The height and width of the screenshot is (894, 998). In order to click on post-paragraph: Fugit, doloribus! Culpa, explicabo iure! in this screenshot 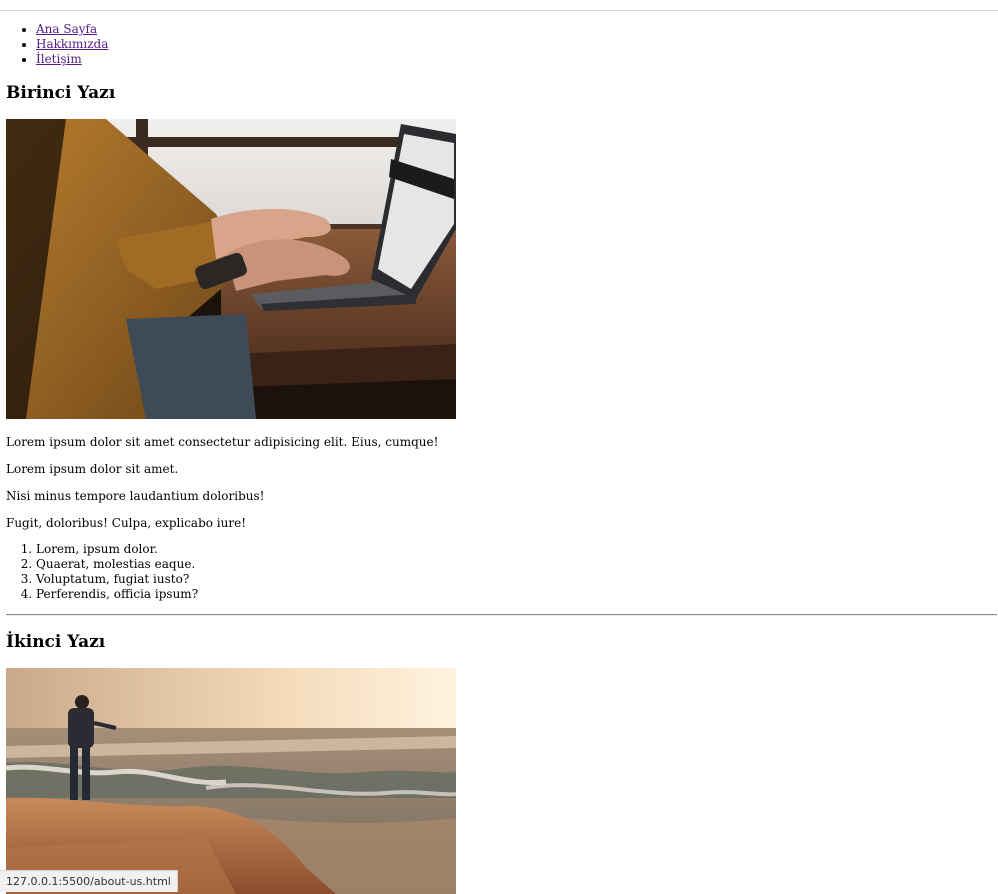, I will do `click(126, 523)`.